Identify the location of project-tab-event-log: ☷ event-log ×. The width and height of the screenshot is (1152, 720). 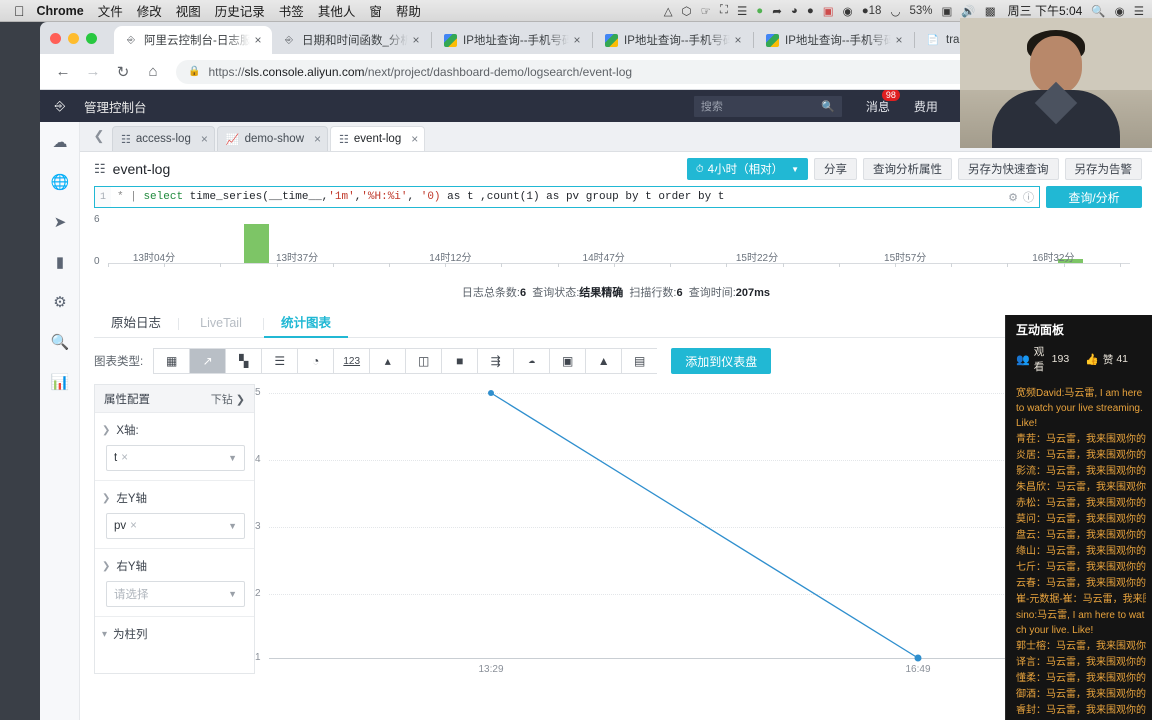
(378, 138).